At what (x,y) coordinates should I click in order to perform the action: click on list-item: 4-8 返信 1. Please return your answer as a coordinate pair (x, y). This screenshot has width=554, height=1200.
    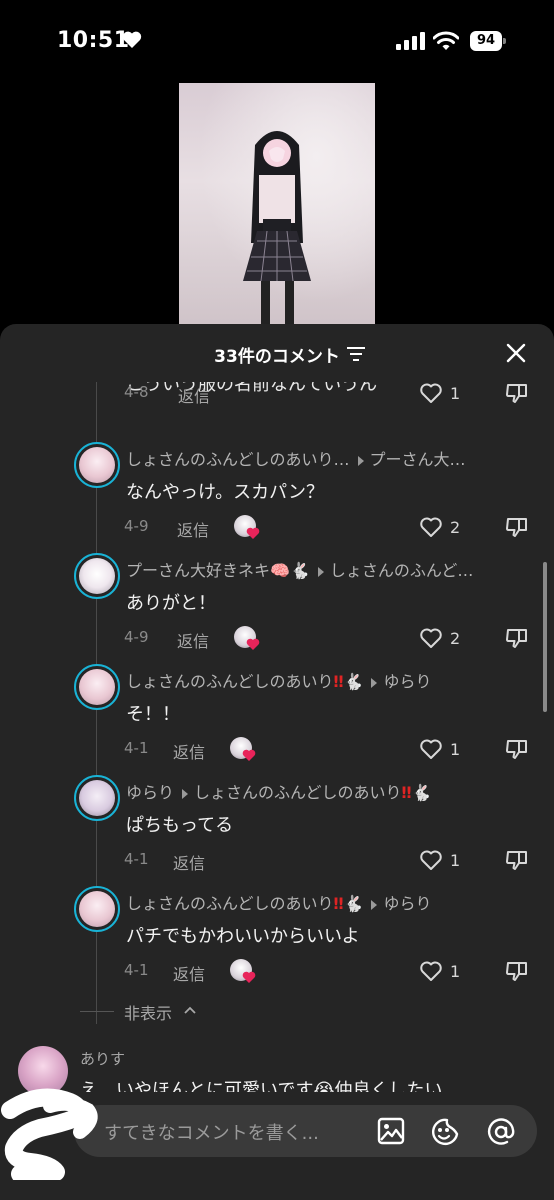
    Looking at the image, I should click on (277, 400).